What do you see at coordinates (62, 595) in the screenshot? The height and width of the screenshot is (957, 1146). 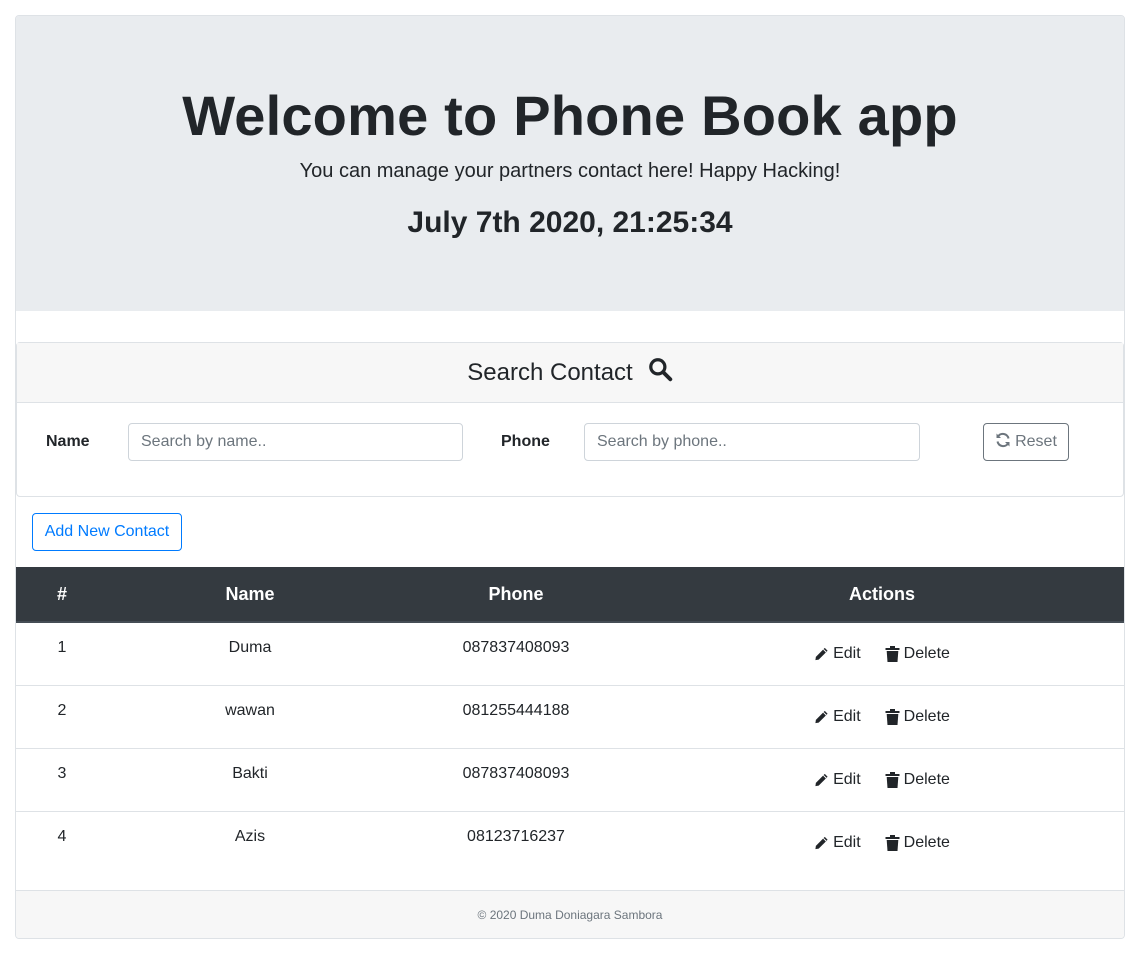 I see `column-header-number: #` at bounding box center [62, 595].